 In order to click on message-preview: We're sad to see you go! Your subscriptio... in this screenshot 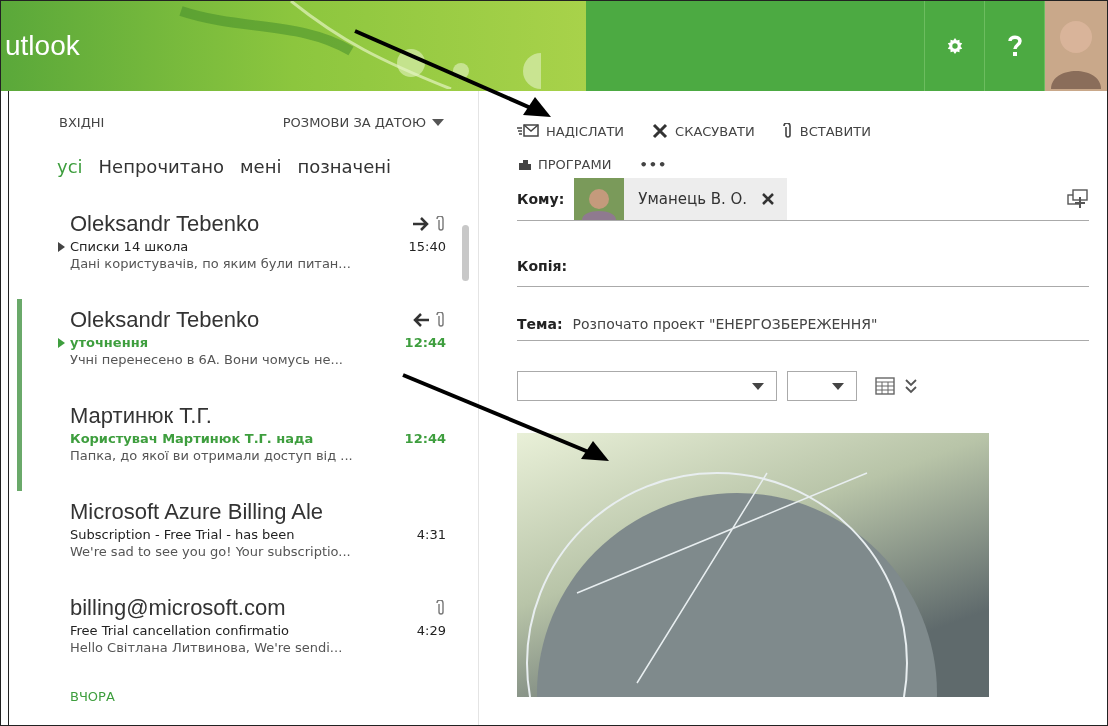, I will do `click(211, 551)`.